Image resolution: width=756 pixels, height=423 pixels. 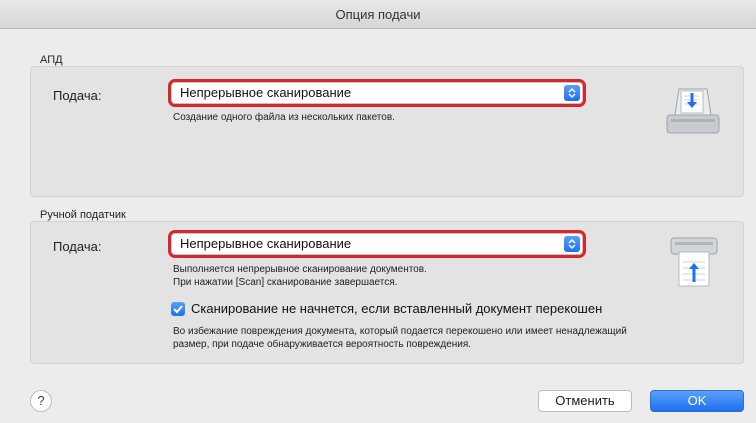 I want to click on cancel-button: Отменить, so click(x=585, y=401).